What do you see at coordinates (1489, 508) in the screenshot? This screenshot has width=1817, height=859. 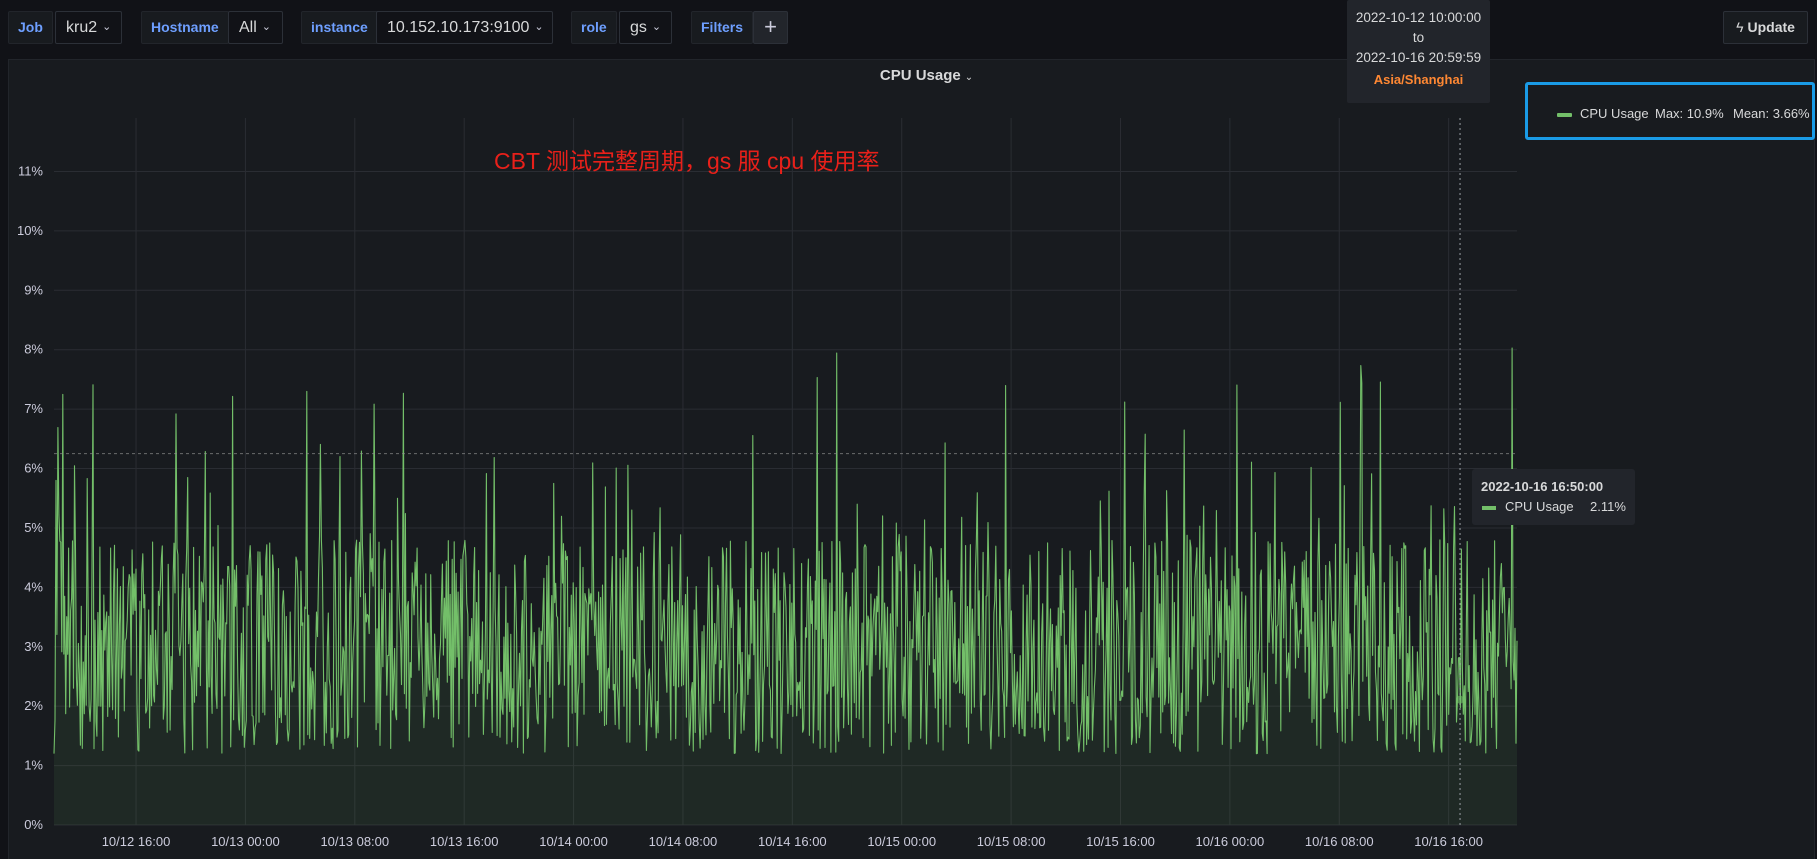 I see `tooltip-color-swatch` at bounding box center [1489, 508].